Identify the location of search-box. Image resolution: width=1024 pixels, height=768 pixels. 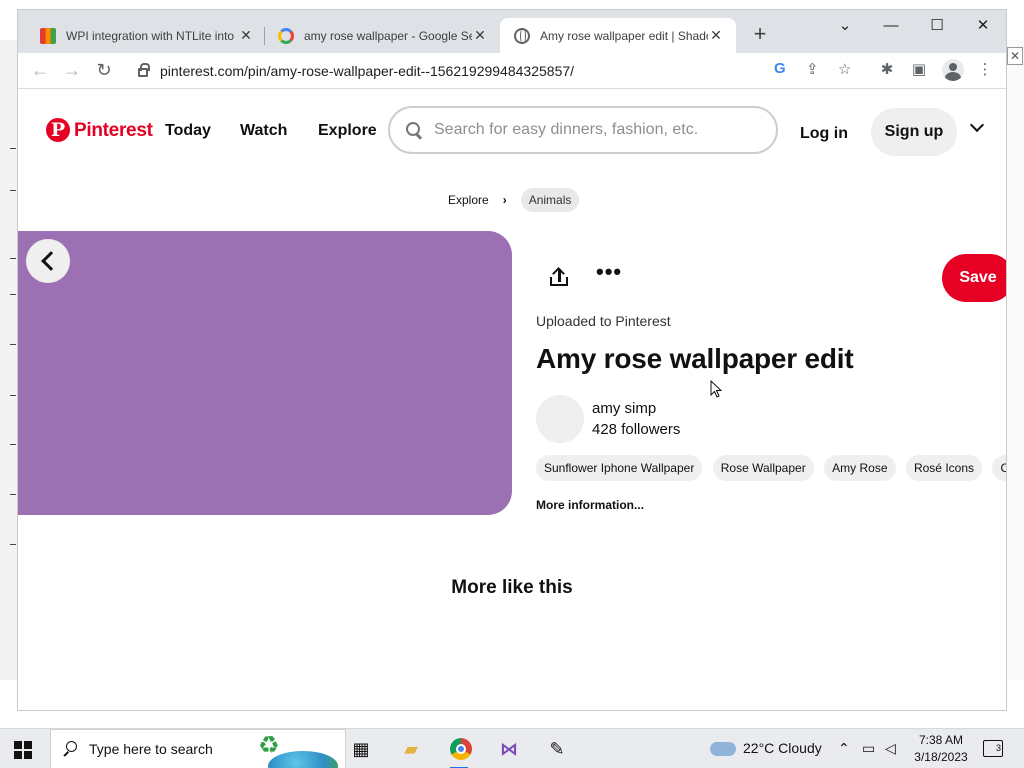
(583, 130).